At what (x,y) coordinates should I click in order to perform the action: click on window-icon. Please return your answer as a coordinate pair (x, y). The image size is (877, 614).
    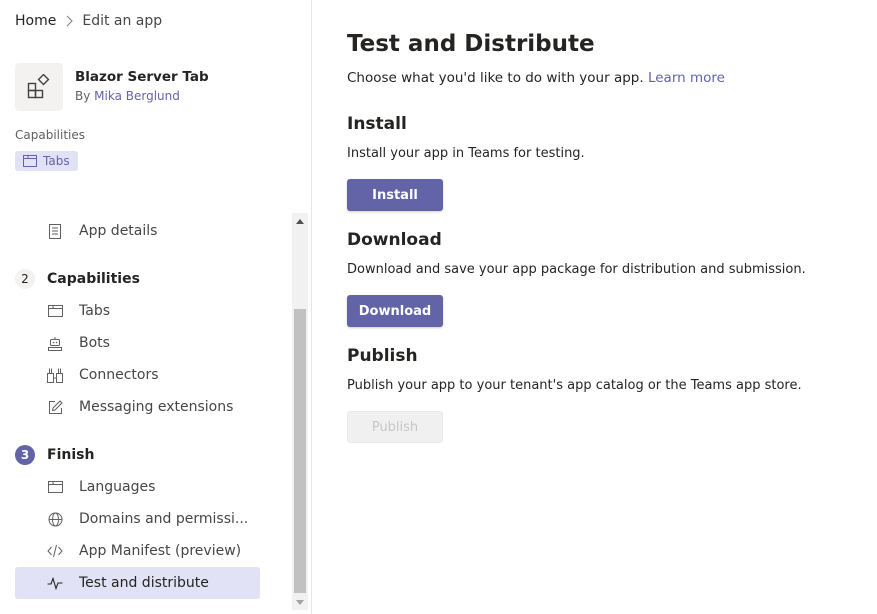
    Looking at the image, I should click on (55, 487).